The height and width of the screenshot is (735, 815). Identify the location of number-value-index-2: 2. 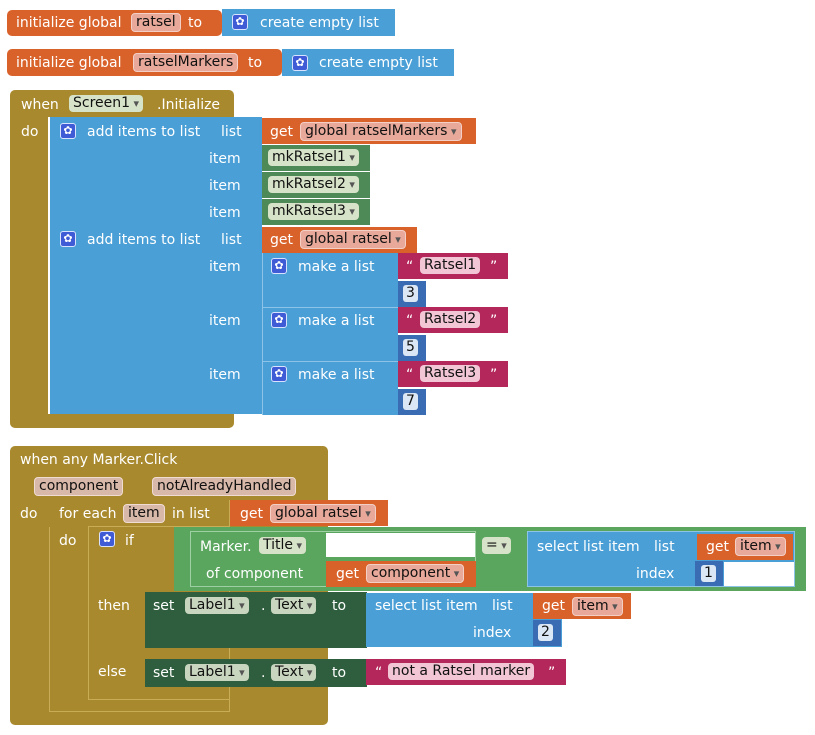
(545, 632).